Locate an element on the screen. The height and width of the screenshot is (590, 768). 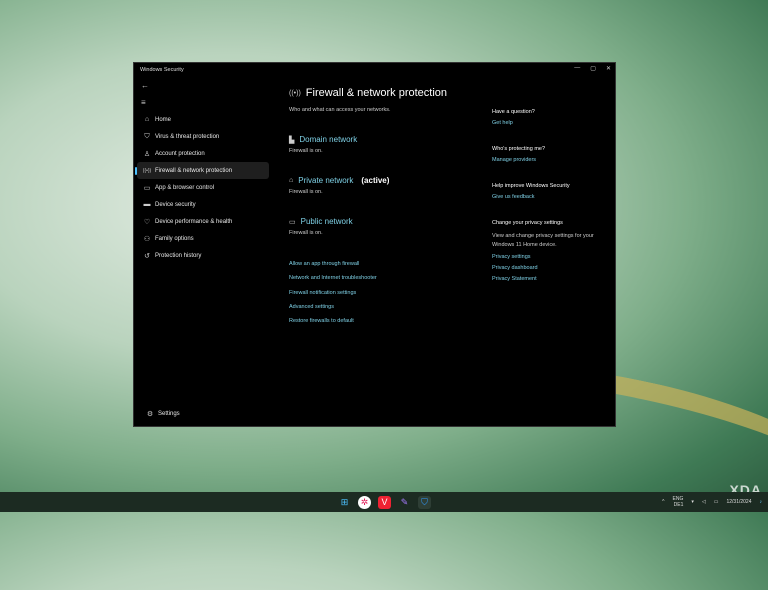
feedback-link: Give us feedback is located at coordinates (552, 197).